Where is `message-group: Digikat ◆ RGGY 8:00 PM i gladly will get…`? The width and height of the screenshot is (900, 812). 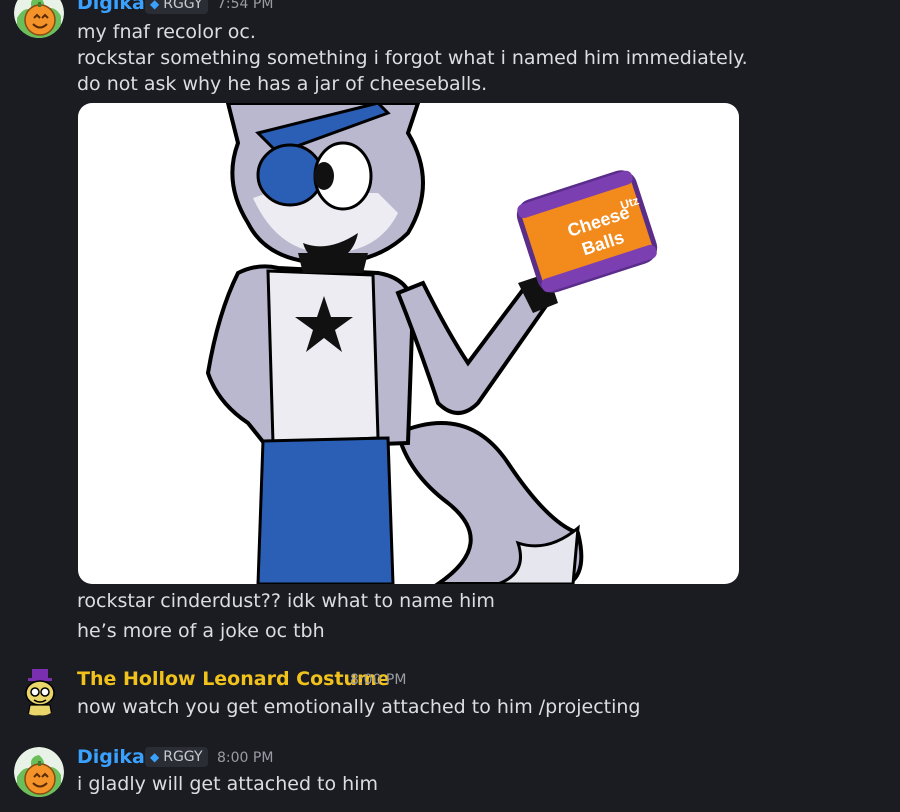 message-group: Digikat ◆ RGGY 8:00 PM i gladly will get… is located at coordinates (450, 776).